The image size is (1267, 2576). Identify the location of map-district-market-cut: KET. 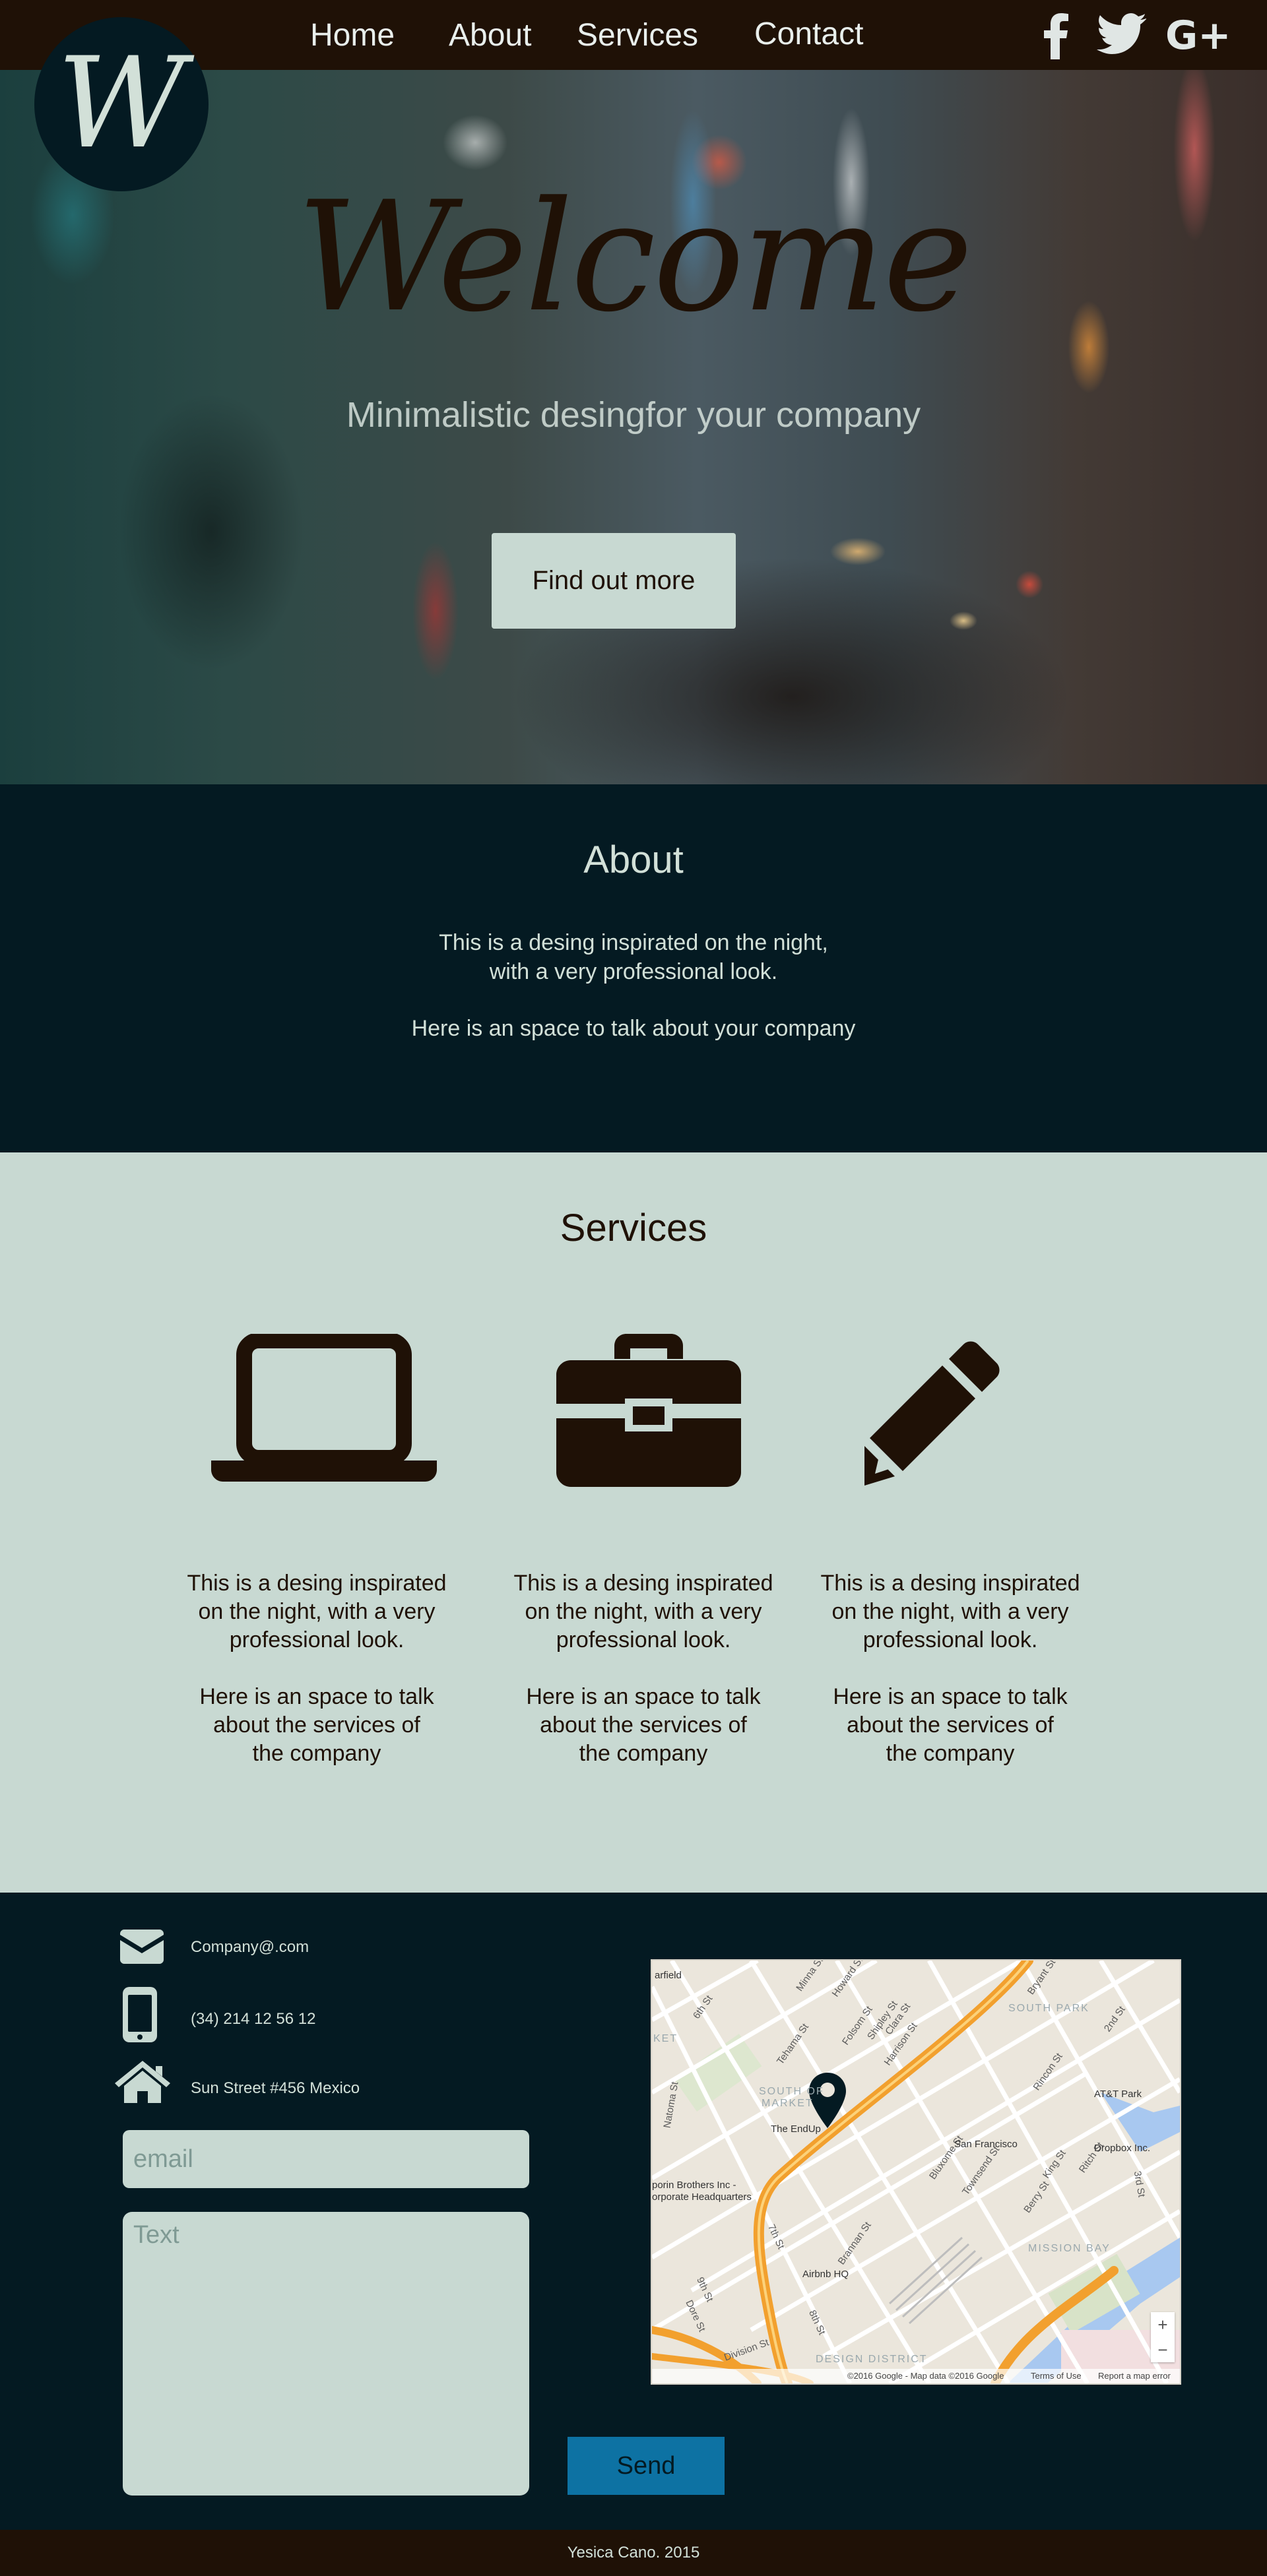
(665, 2038).